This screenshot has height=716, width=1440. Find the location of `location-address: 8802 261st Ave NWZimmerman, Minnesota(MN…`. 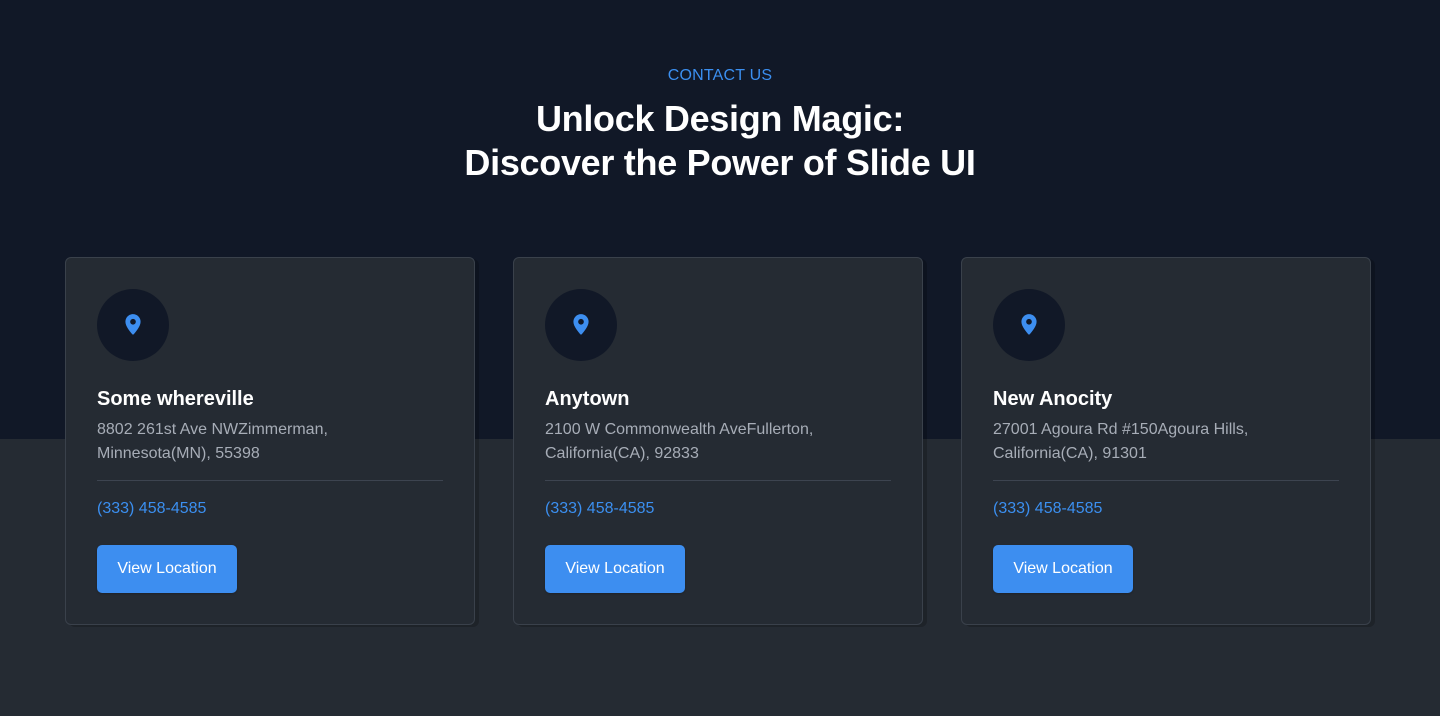

location-address: 8802 261st Ave NWZimmerman, Minnesota(MN… is located at coordinates (267, 442).